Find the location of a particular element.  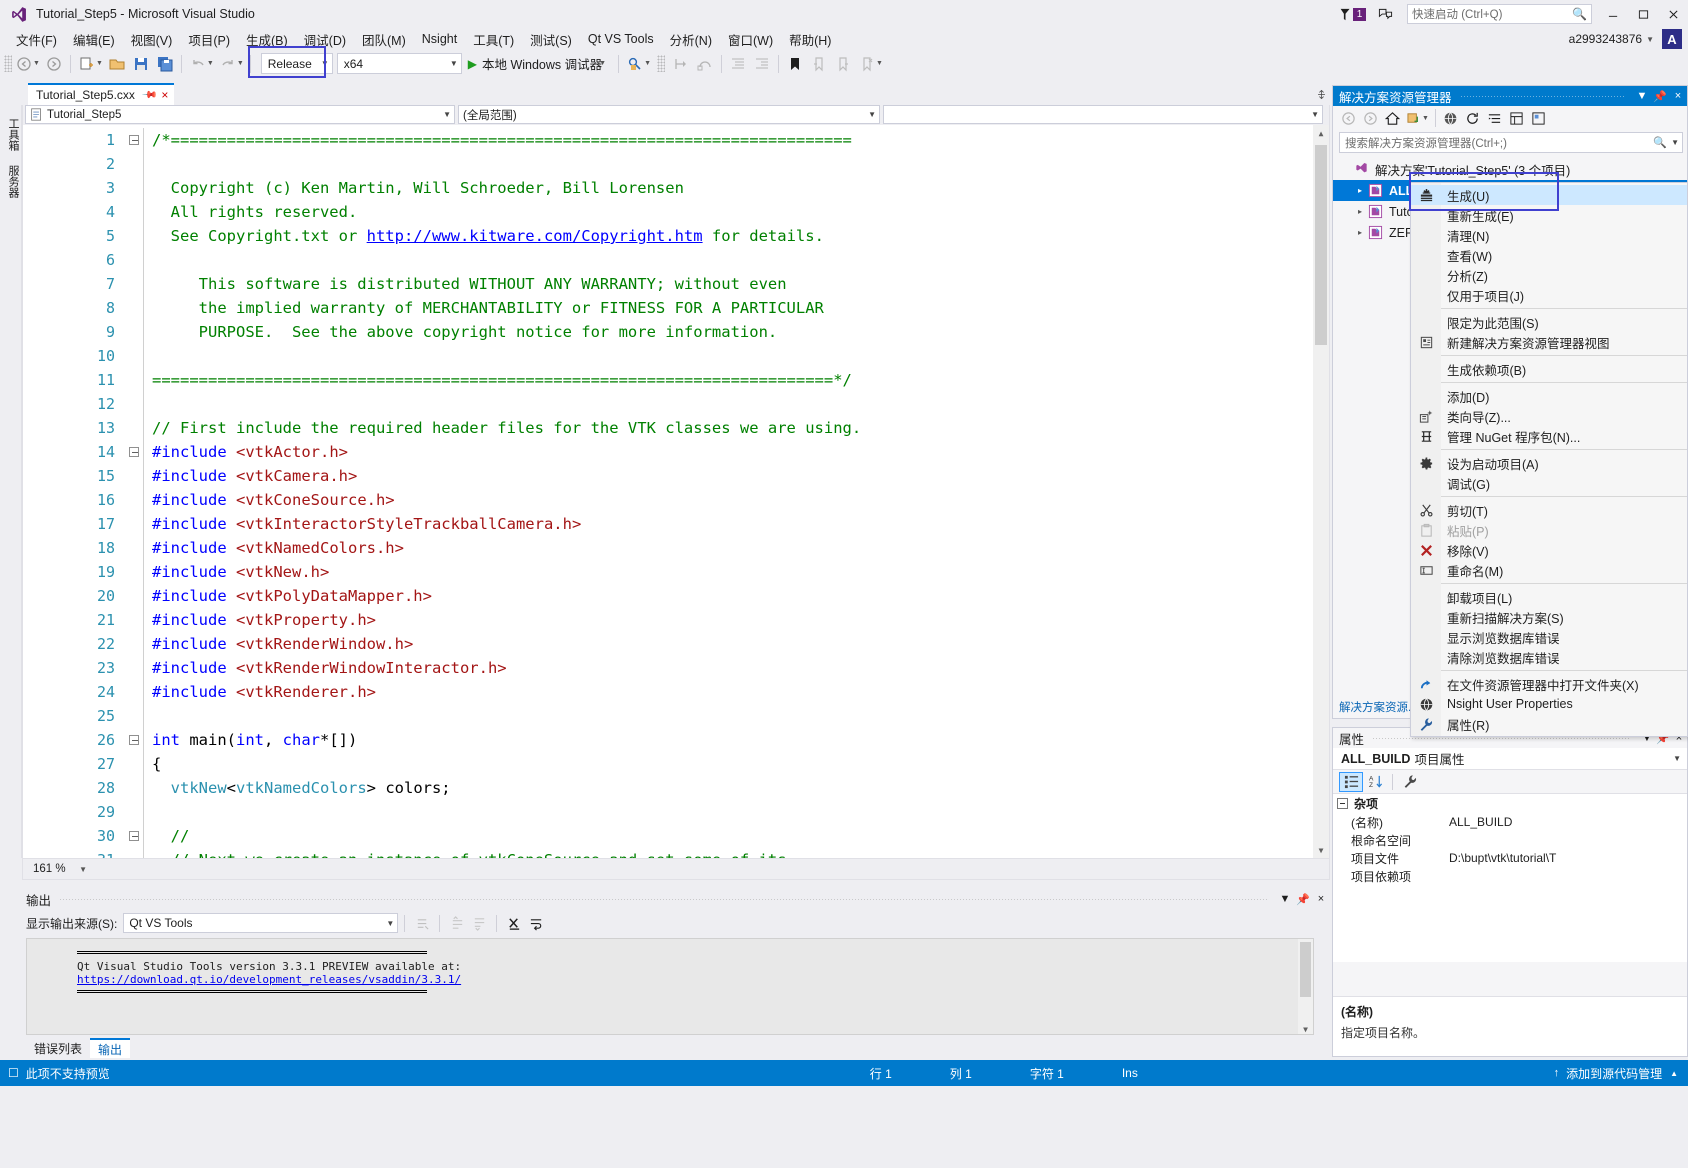

menu-qt-vs-tools: Qt VS Tools is located at coordinates (621, 39).